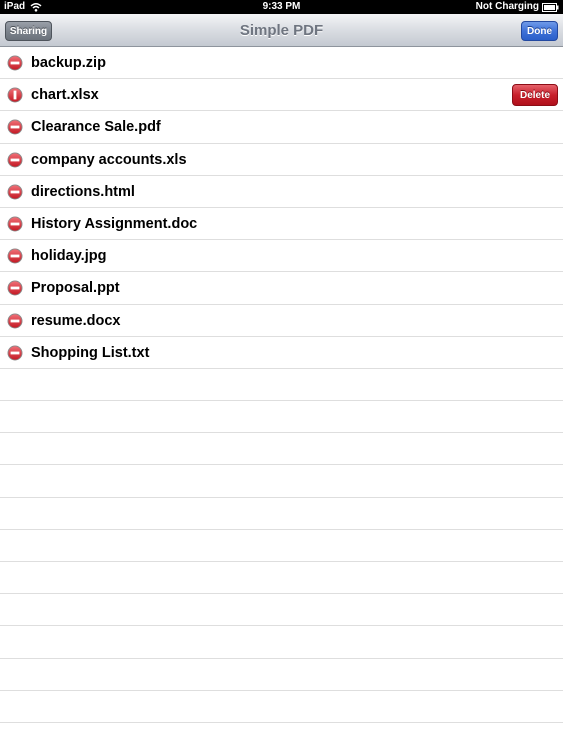 The image size is (563, 750). What do you see at coordinates (281, 160) in the screenshot?
I see `list-item: company accounts.xls` at bounding box center [281, 160].